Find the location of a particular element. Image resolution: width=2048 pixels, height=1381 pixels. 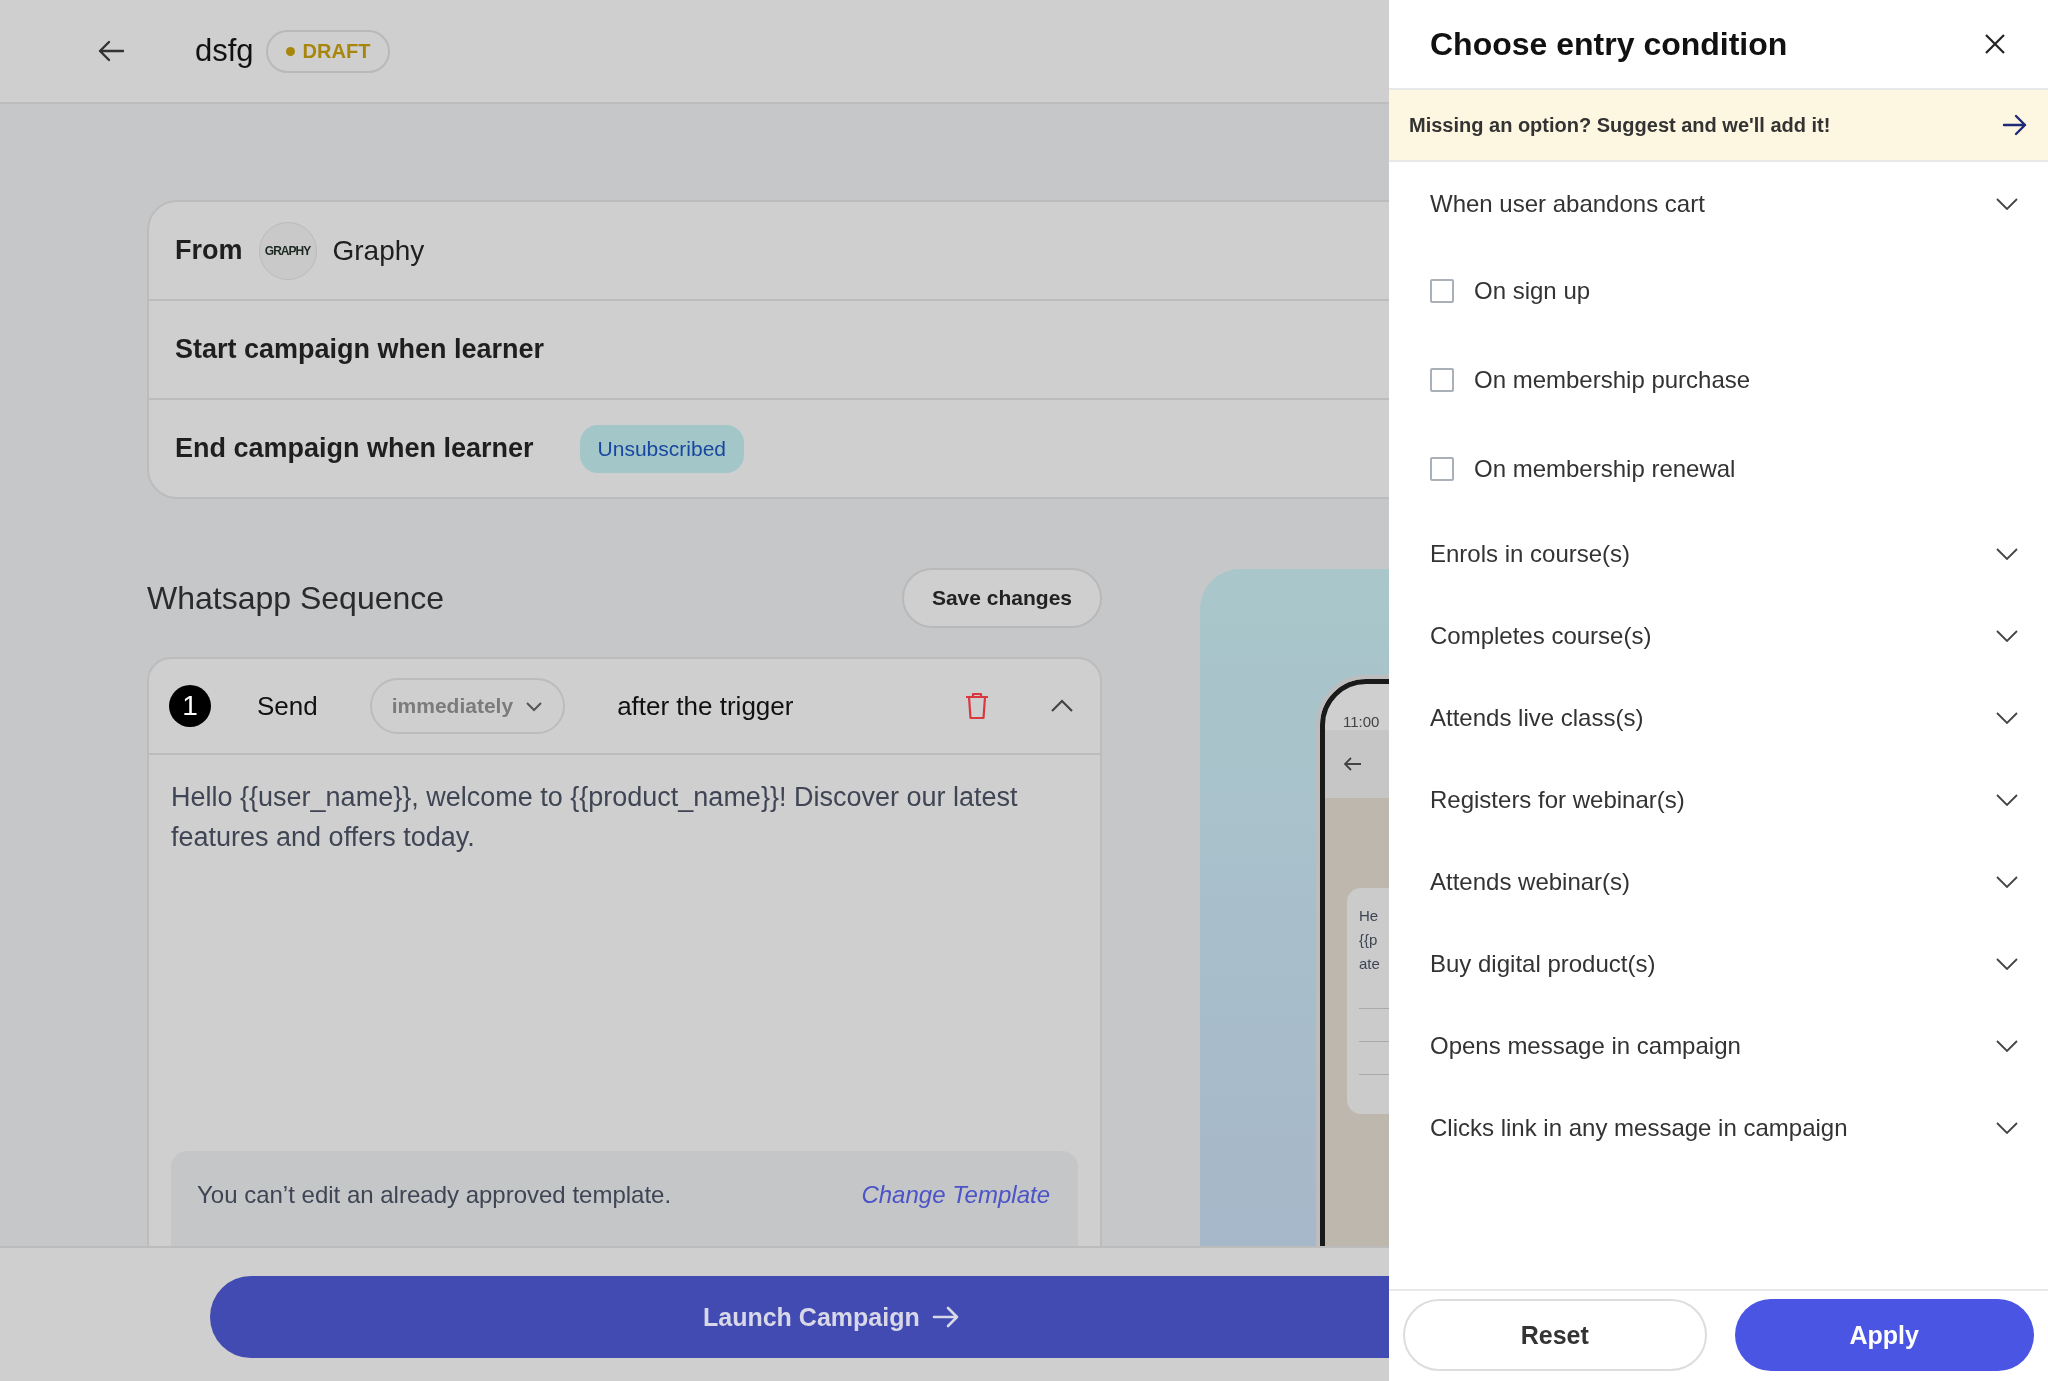

group-label: Attends live class(s) is located at coordinates (1537, 718).